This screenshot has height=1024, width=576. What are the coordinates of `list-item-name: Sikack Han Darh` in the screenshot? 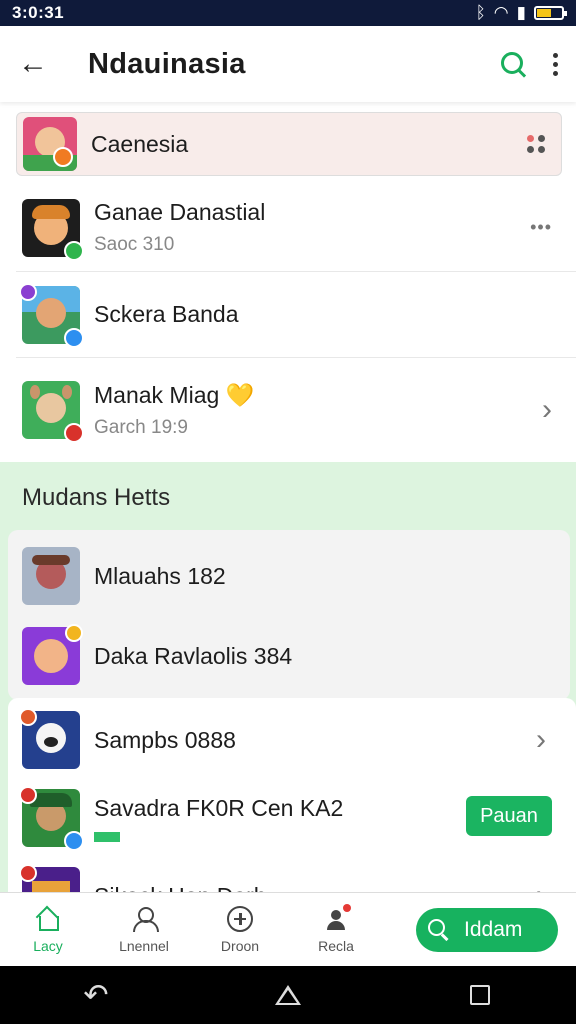 It's located at (180, 888).